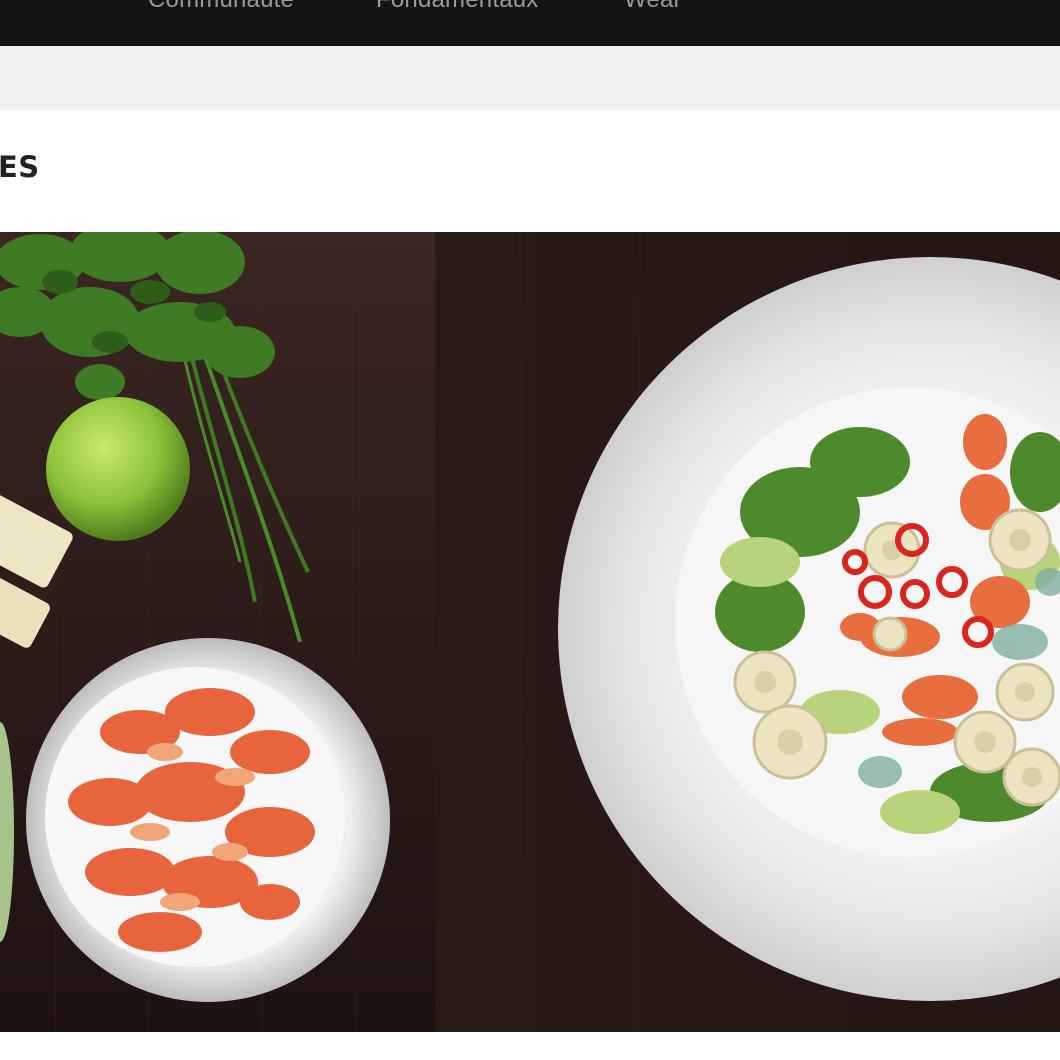 The image size is (1060, 1060). I want to click on page-title: ES, so click(20, 167).